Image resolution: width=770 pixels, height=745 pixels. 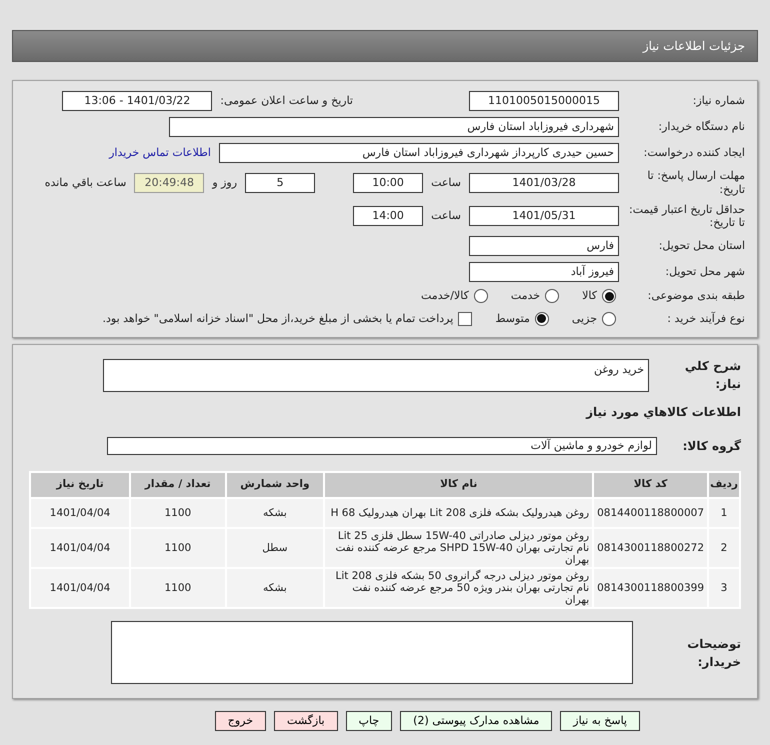 I want to click on field-label: شهر محل تحویل:, so click(x=704, y=272).